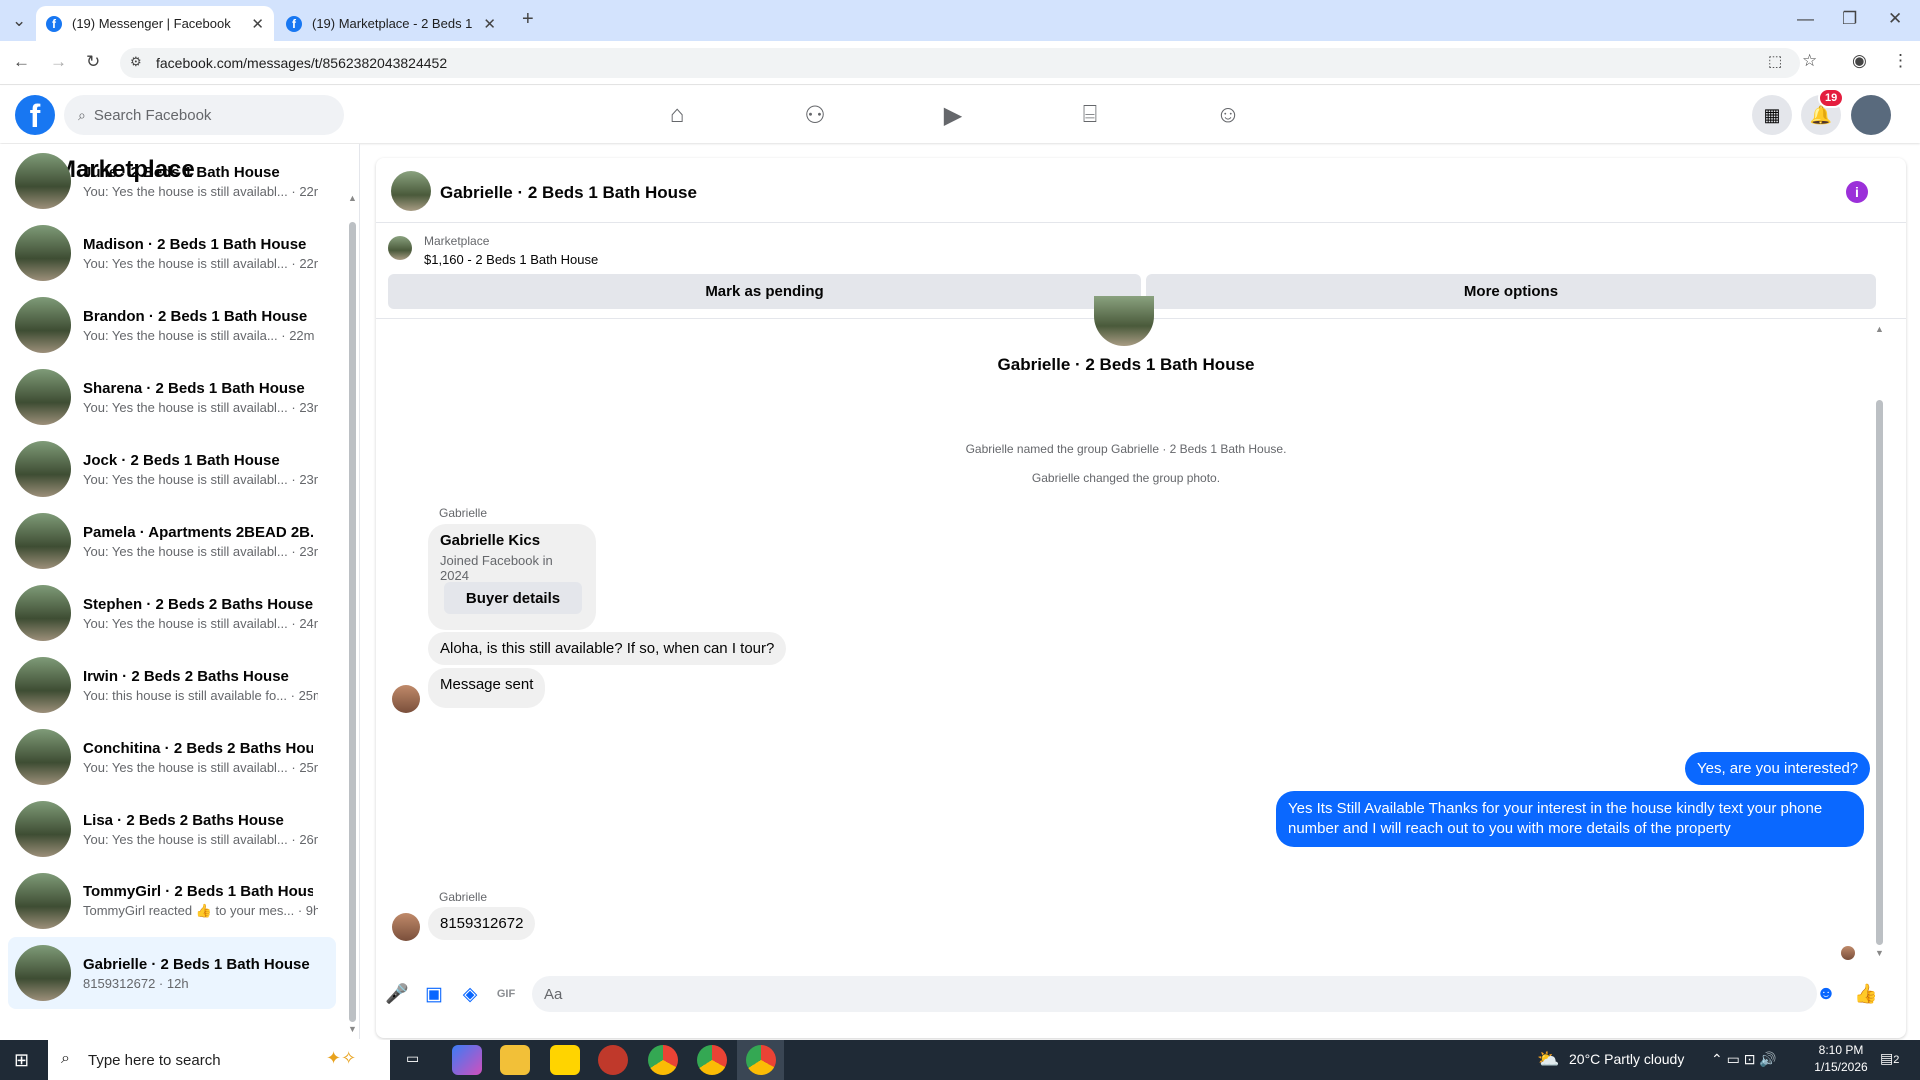  Describe the element at coordinates (467, 1060) in the screenshot. I see `copilot-app-icon` at that location.